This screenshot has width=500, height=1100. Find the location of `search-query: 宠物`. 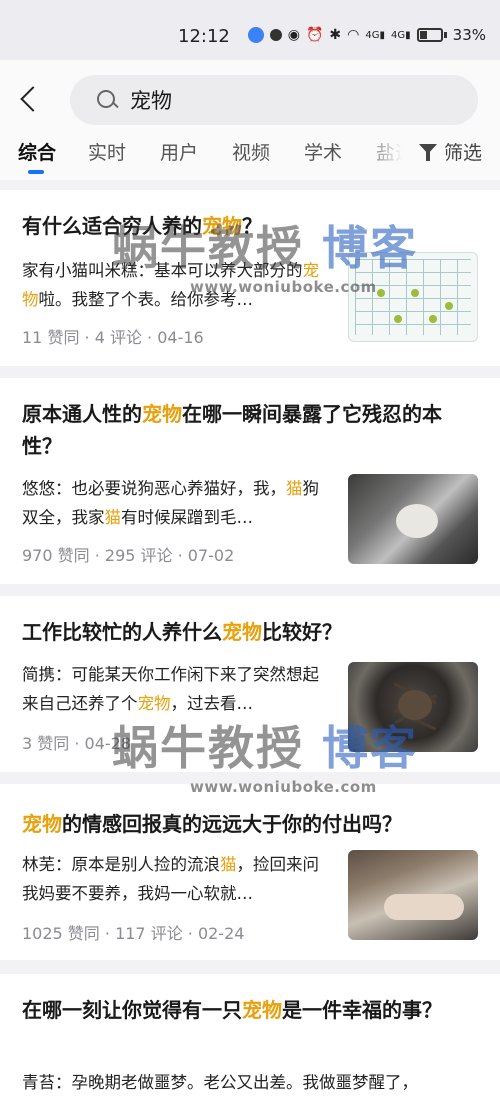

search-query: 宠物 is located at coordinates (151, 101).